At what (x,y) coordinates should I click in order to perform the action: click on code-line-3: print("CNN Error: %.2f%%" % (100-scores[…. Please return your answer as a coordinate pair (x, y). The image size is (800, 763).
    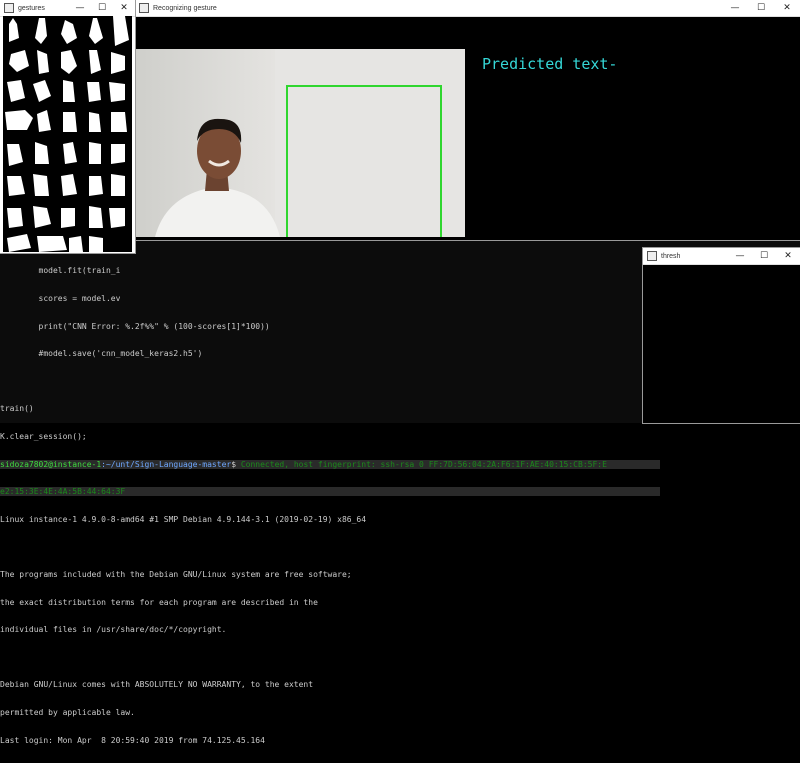
    Looking at the image, I should click on (135, 326).